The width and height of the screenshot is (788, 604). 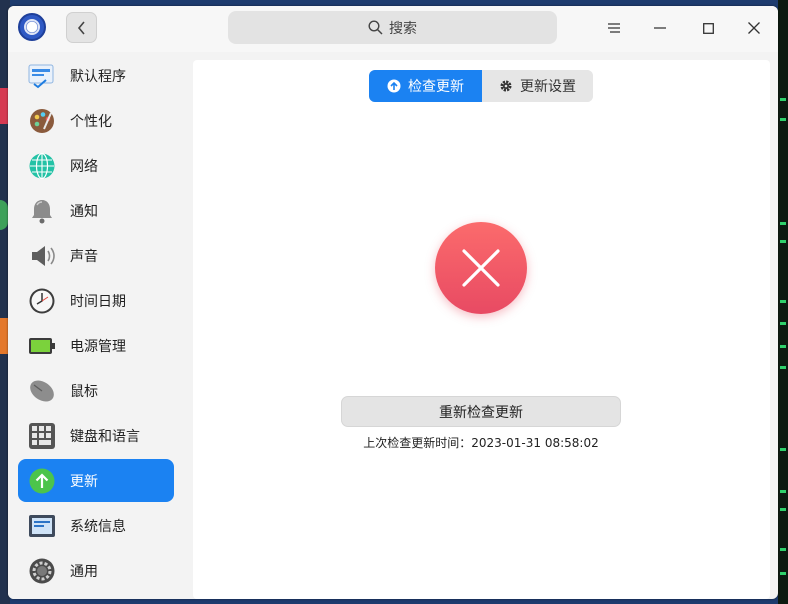 I want to click on battery-icon, so click(x=42, y=346).